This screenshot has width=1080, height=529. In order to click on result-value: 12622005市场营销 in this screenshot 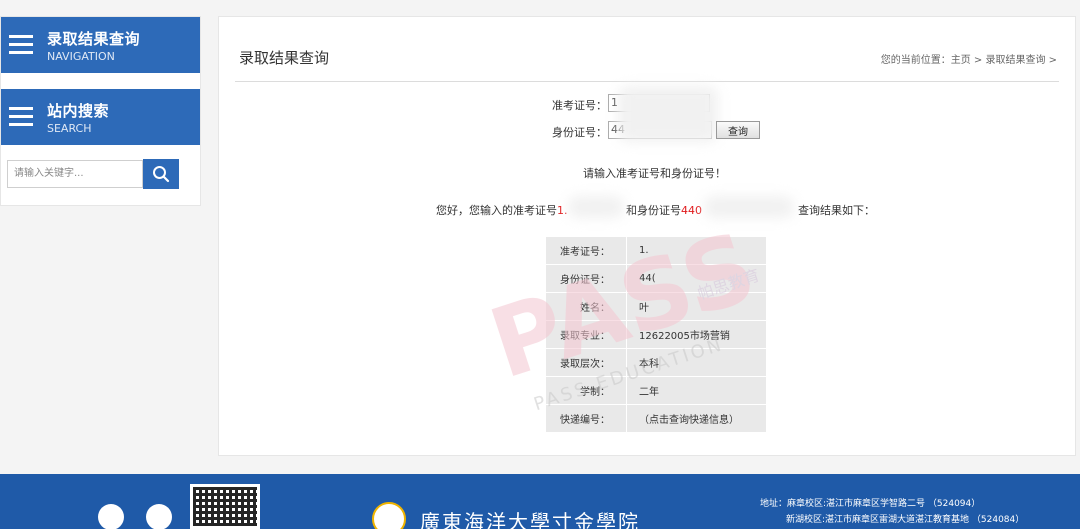, I will do `click(696, 335)`.